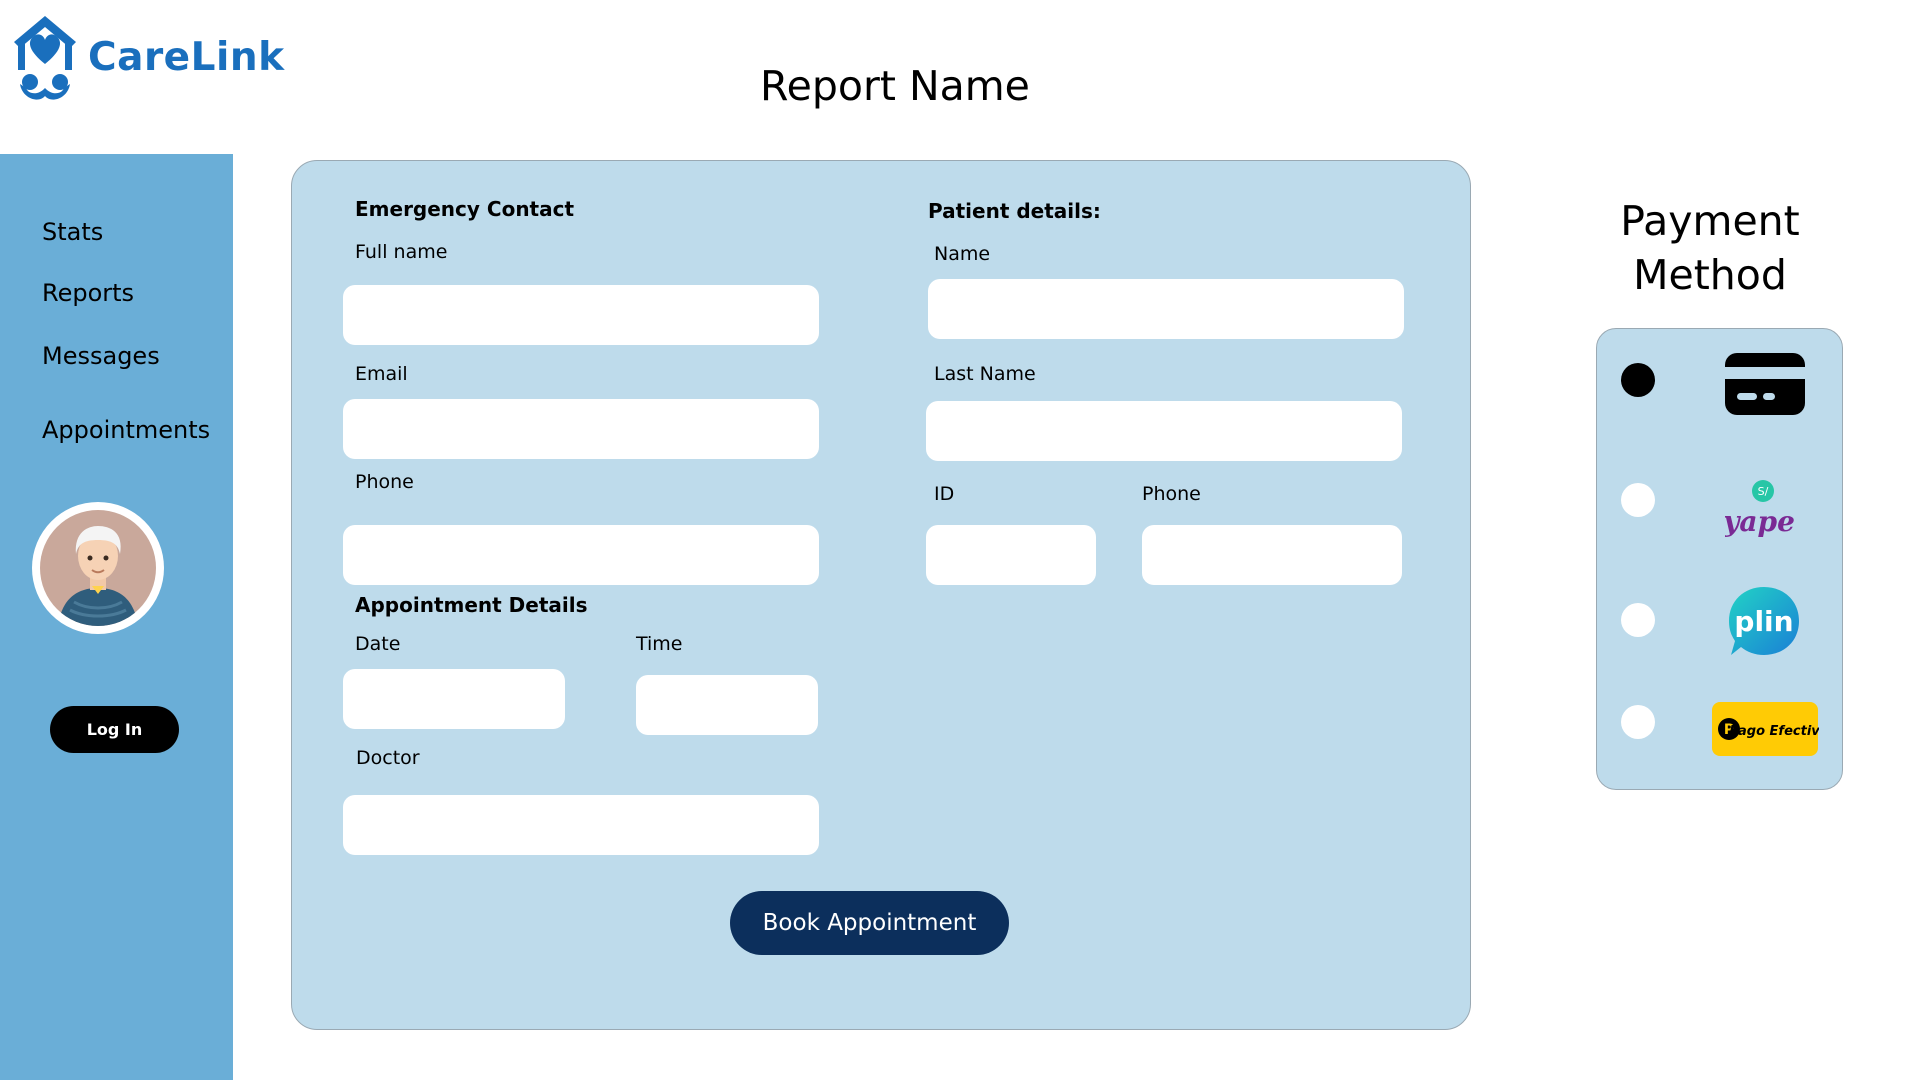 This screenshot has width=1920, height=1080. What do you see at coordinates (378, 644) in the screenshot?
I see `date-label: Date` at bounding box center [378, 644].